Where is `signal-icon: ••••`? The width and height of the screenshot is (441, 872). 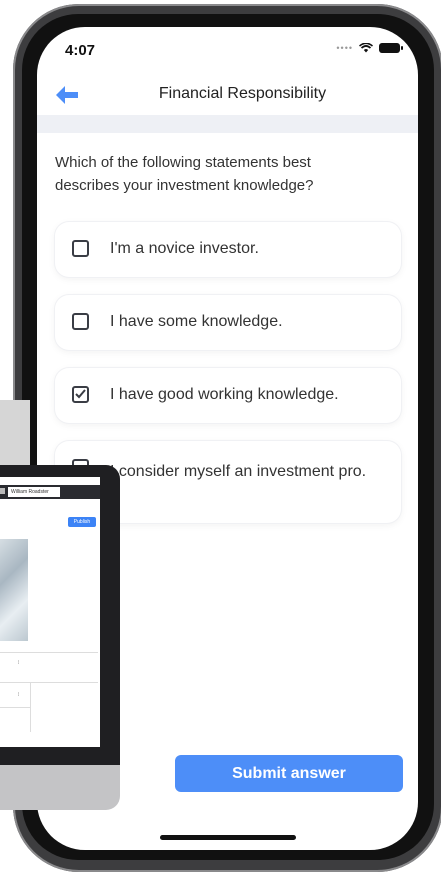
signal-icon: •••• is located at coordinates (344, 48).